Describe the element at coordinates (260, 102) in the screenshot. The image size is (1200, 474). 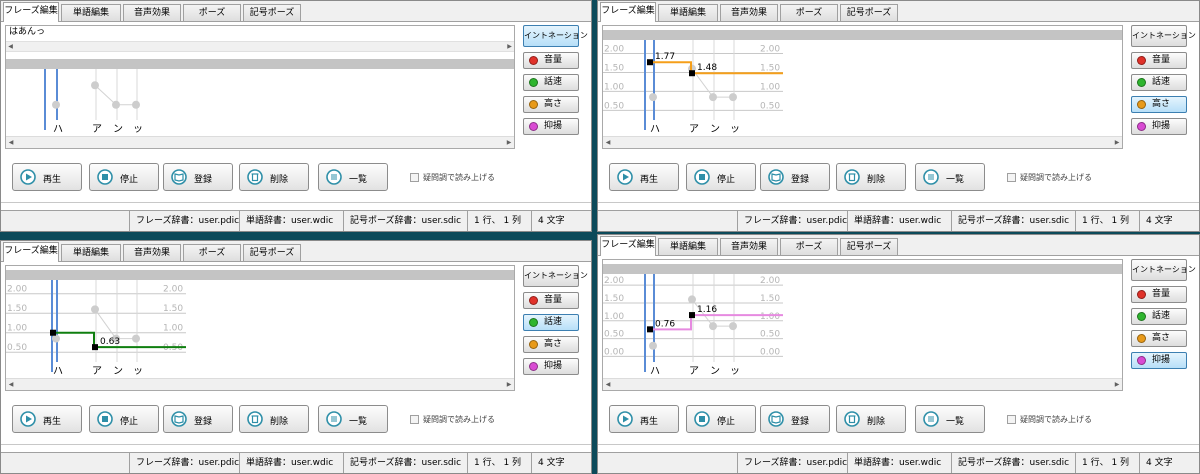
I see `parameter-graph: ハ アンッ` at that location.